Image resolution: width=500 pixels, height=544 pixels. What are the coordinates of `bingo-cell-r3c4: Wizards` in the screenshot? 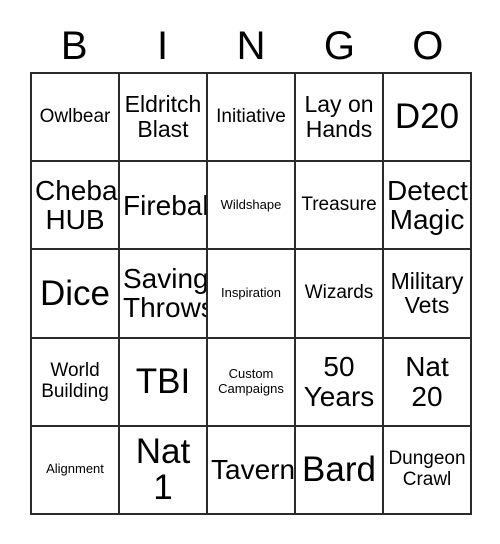 It's located at (340, 294).